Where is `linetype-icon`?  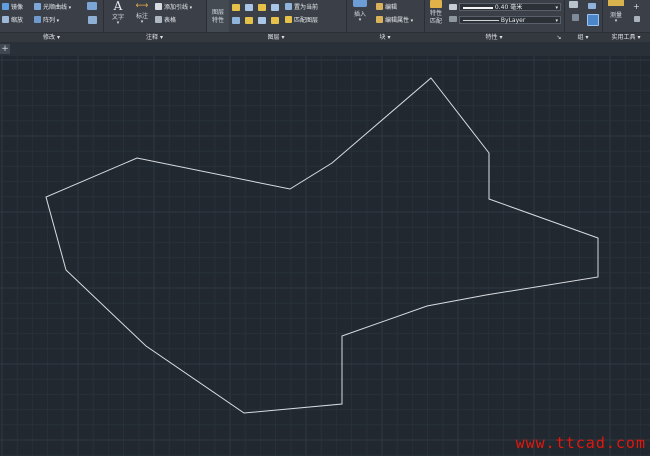
linetype-icon is located at coordinates (453, 19).